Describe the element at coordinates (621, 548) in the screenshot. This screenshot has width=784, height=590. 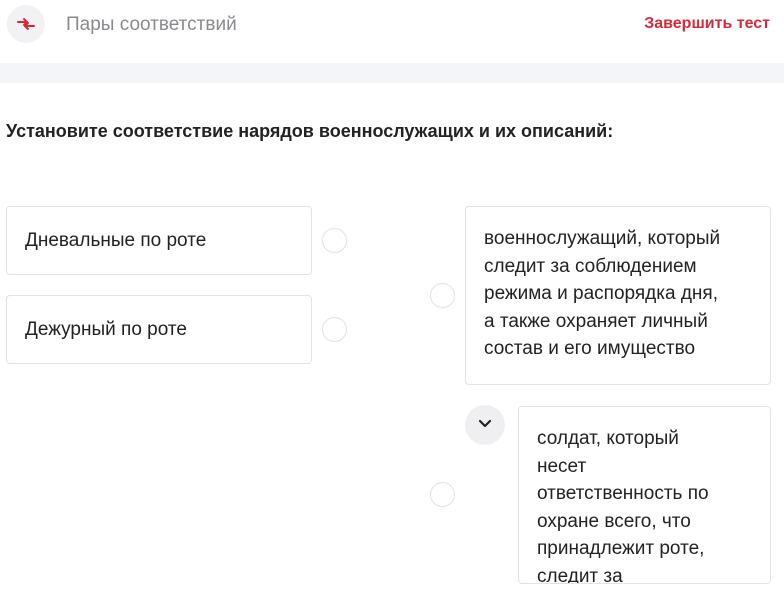
I see `right-item-line: принадлежит роте,` at that location.